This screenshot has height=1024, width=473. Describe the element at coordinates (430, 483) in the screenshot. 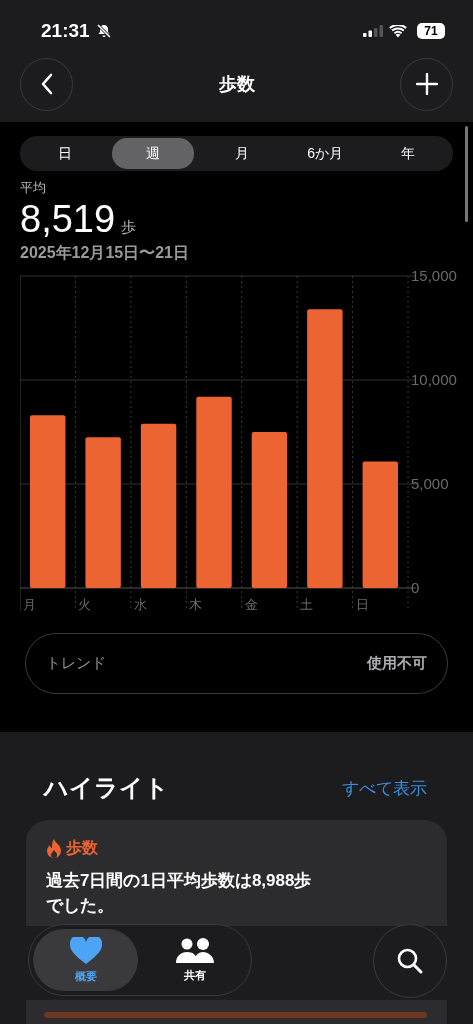

I see `y-axis-label: 5,000` at that location.